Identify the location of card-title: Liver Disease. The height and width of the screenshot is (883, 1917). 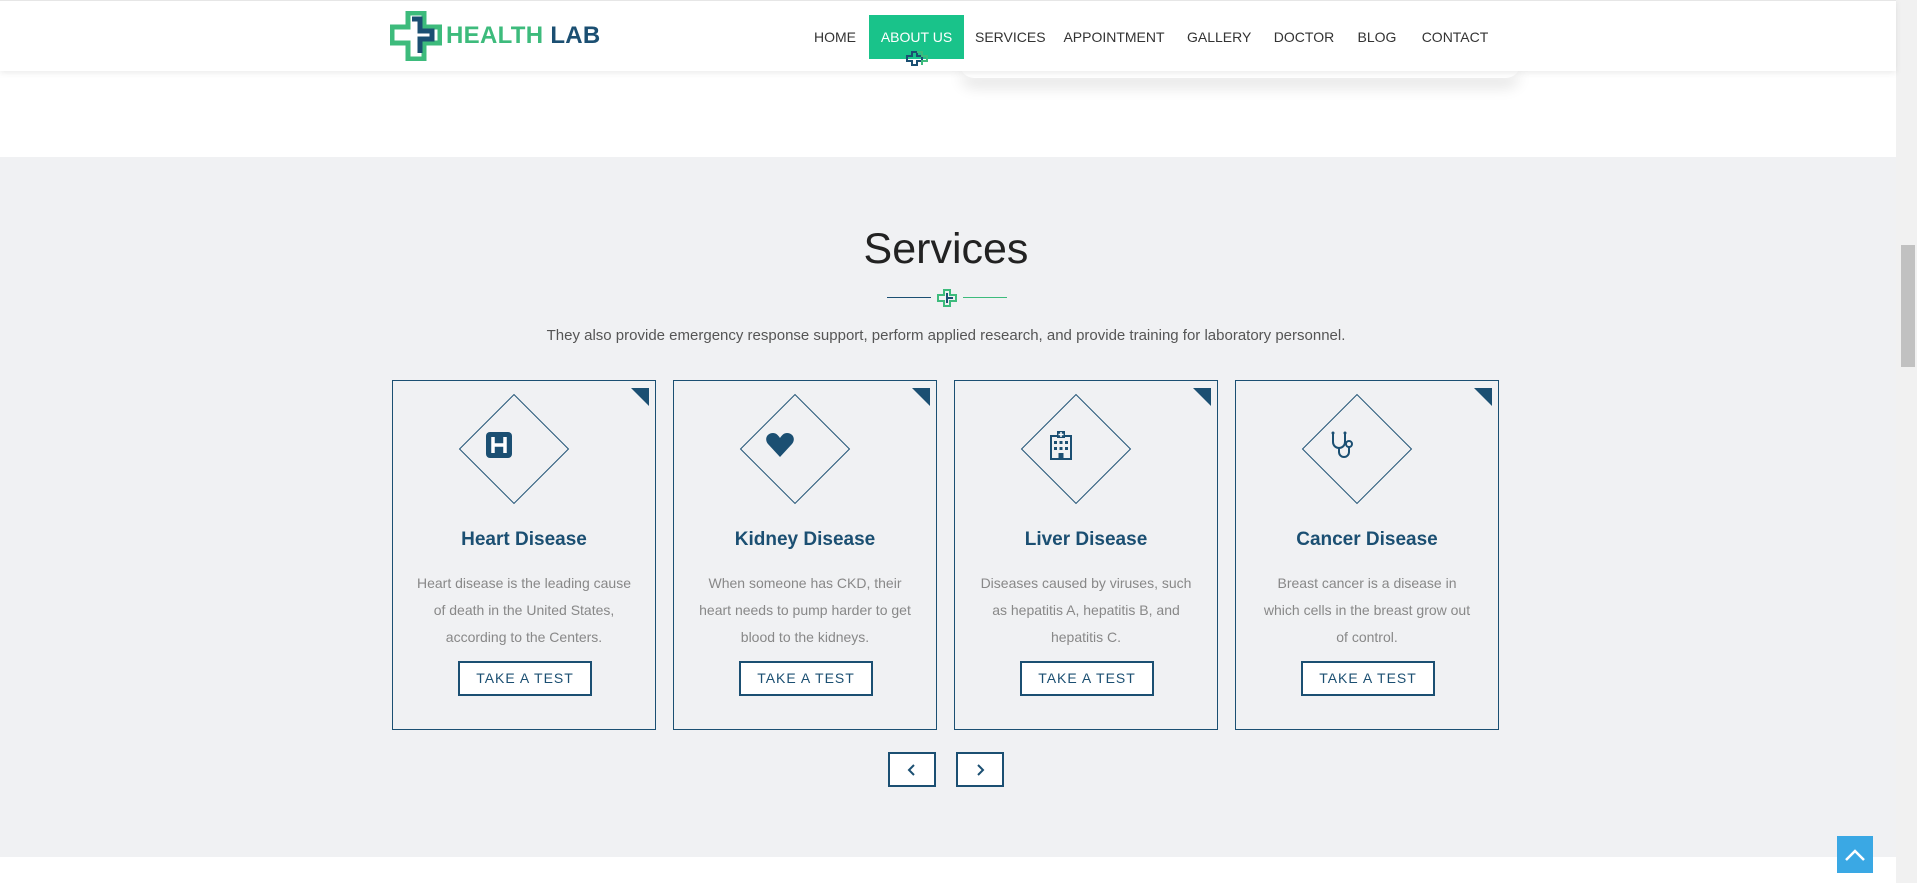
(1086, 539).